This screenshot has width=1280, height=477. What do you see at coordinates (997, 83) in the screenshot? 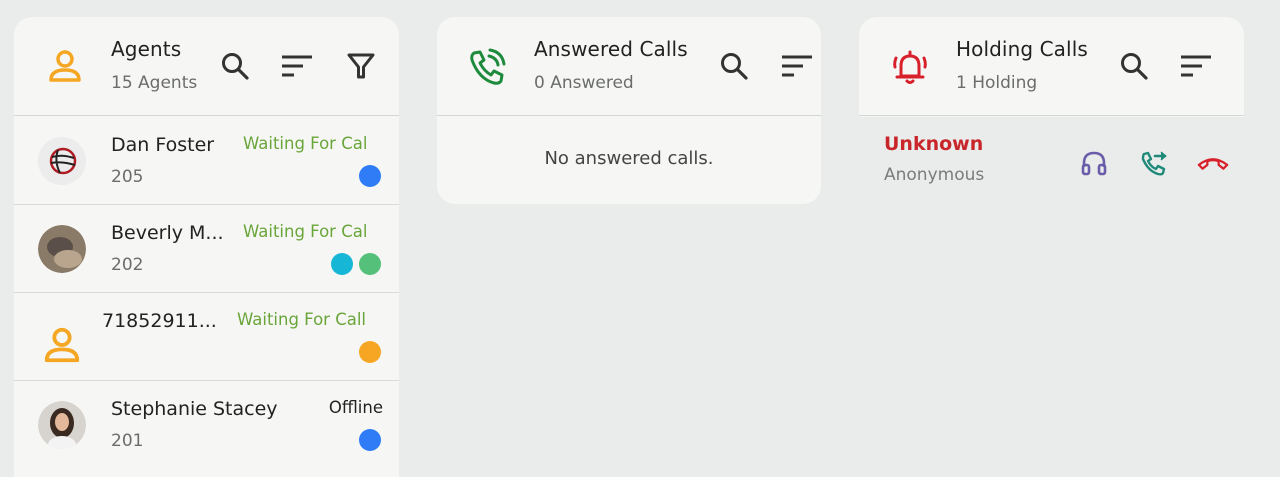
I see `holding-count: 1 Holding` at bounding box center [997, 83].